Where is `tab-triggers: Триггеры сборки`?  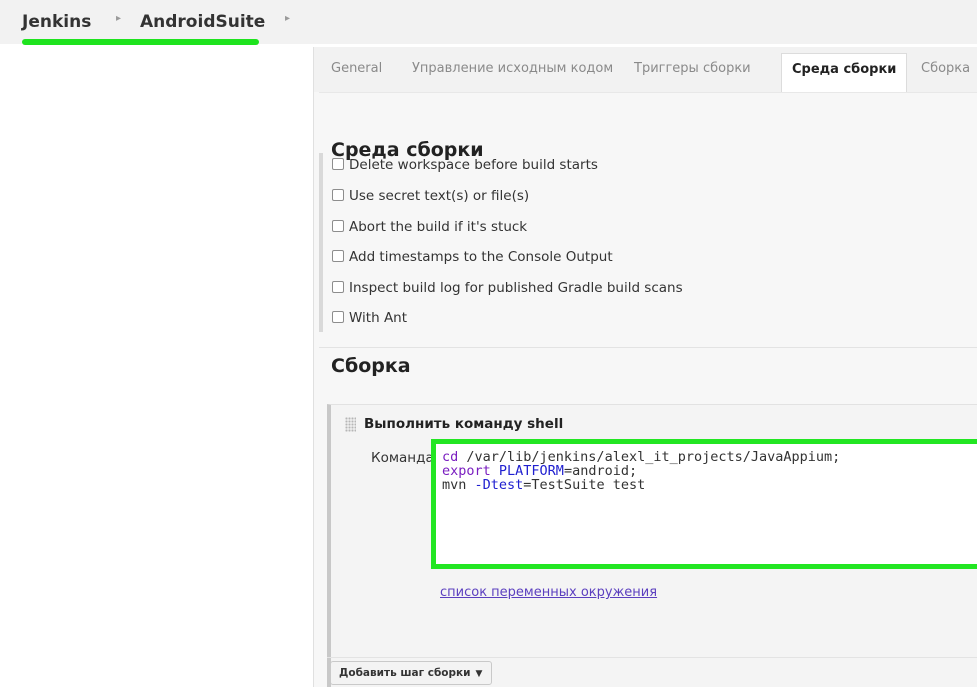
tab-triggers: Триггеры сборки is located at coordinates (692, 68).